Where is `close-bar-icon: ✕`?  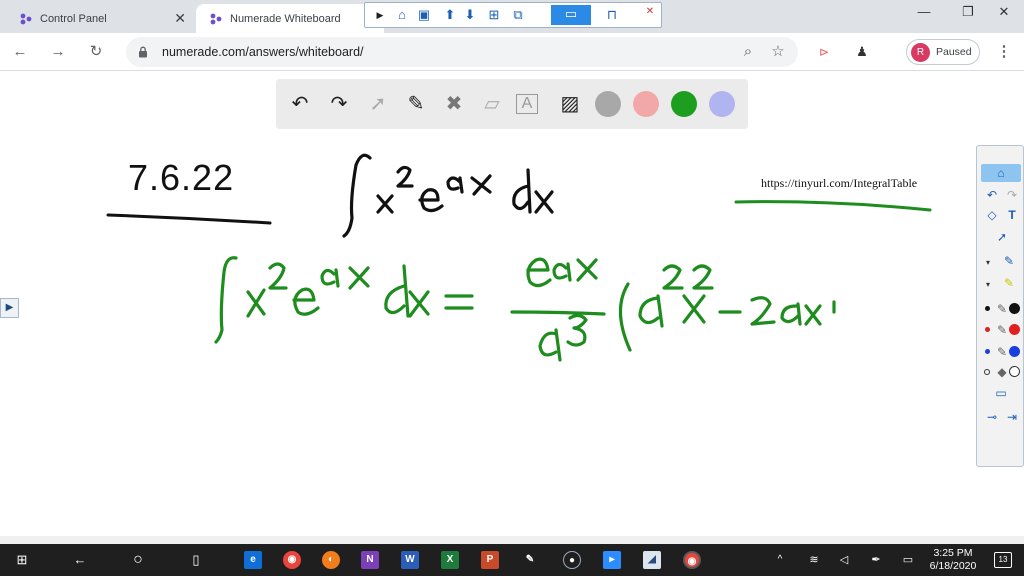 close-bar-icon: ✕ is located at coordinates (650, 12).